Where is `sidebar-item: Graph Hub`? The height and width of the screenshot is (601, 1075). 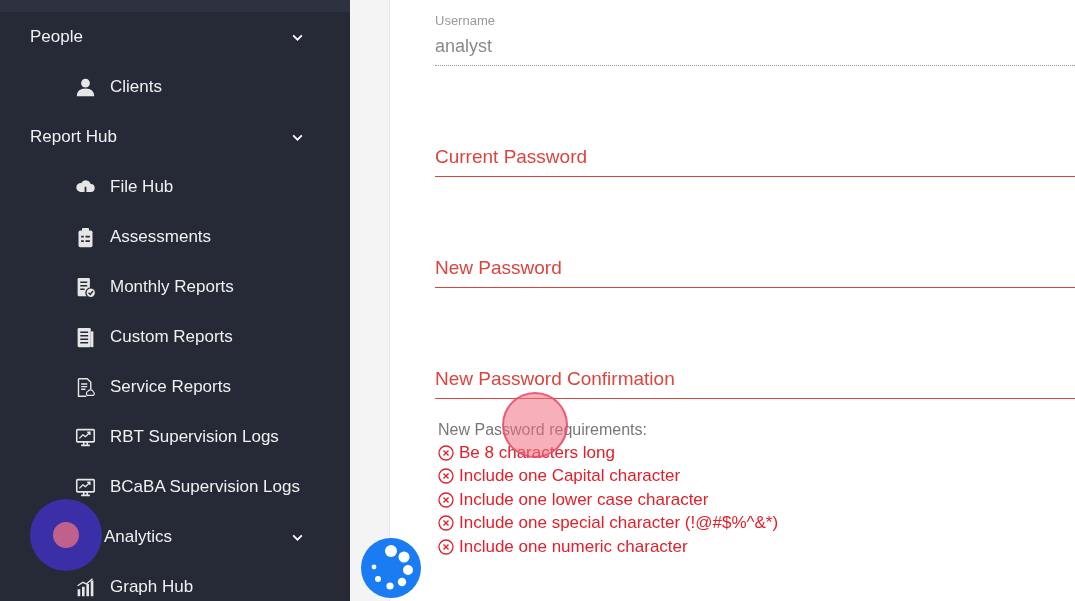 sidebar-item: Graph Hub is located at coordinates (175, 581).